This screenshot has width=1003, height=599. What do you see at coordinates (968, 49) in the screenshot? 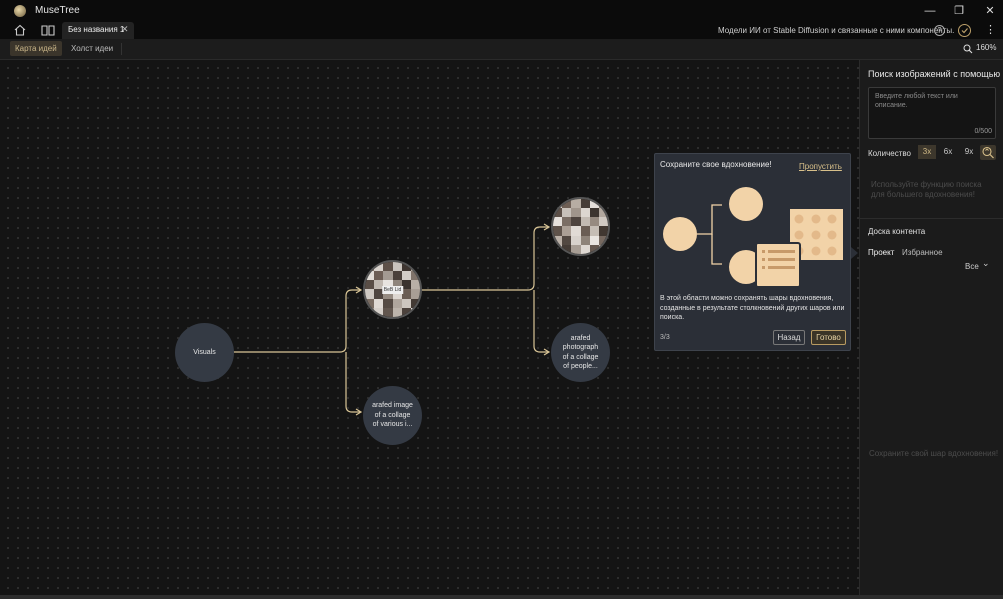
I see `zoom-icon` at bounding box center [968, 49].